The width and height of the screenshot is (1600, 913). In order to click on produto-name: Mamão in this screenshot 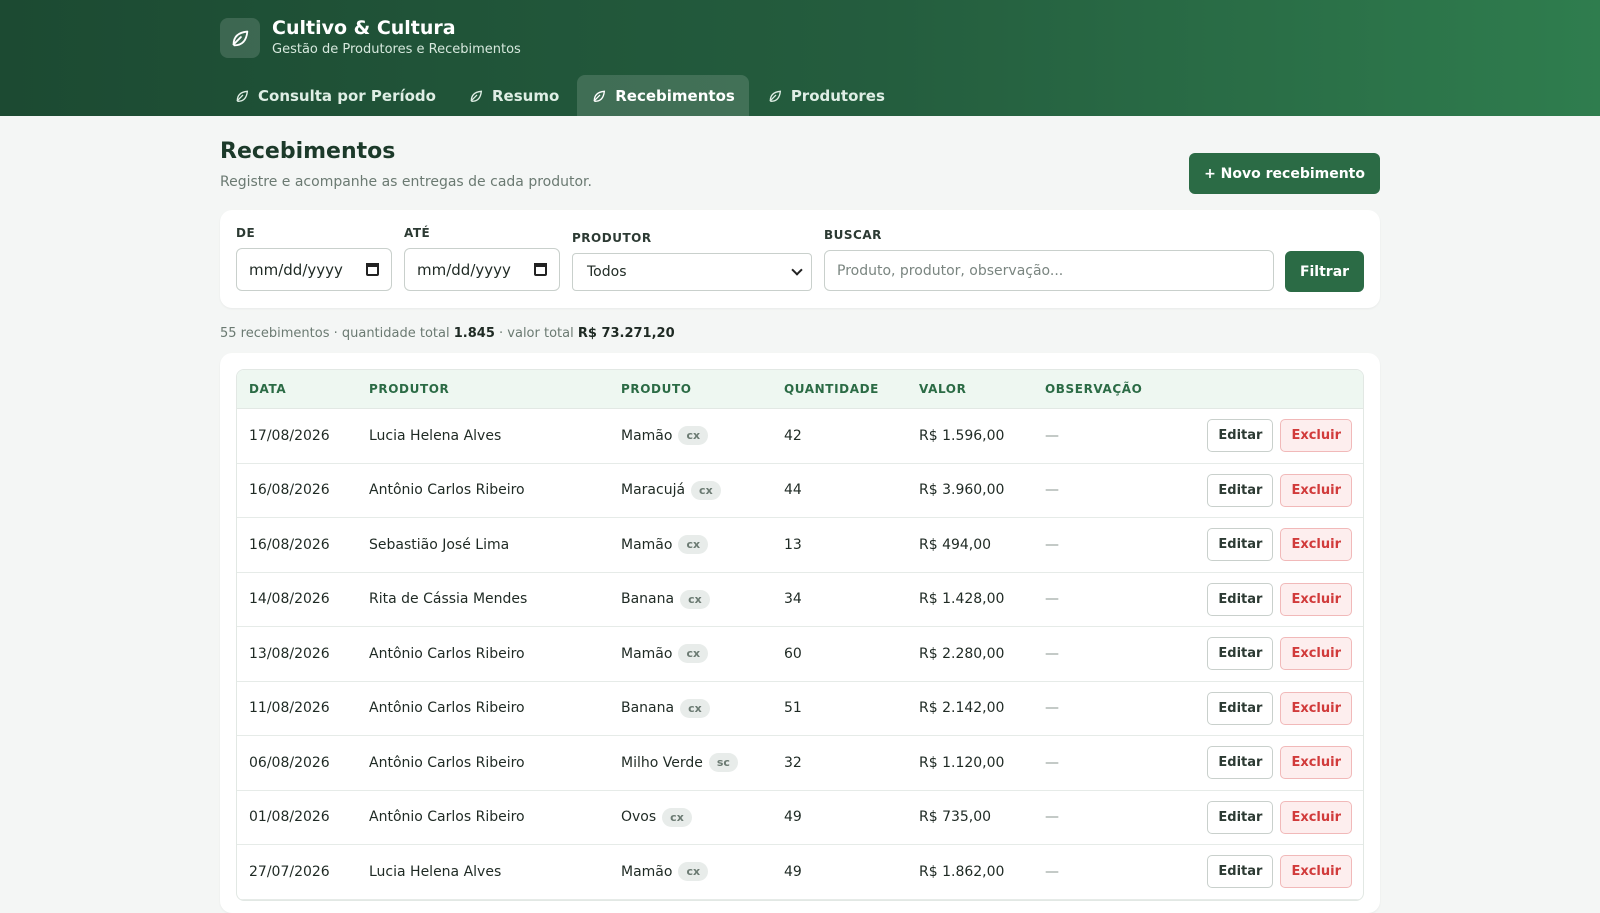, I will do `click(647, 435)`.